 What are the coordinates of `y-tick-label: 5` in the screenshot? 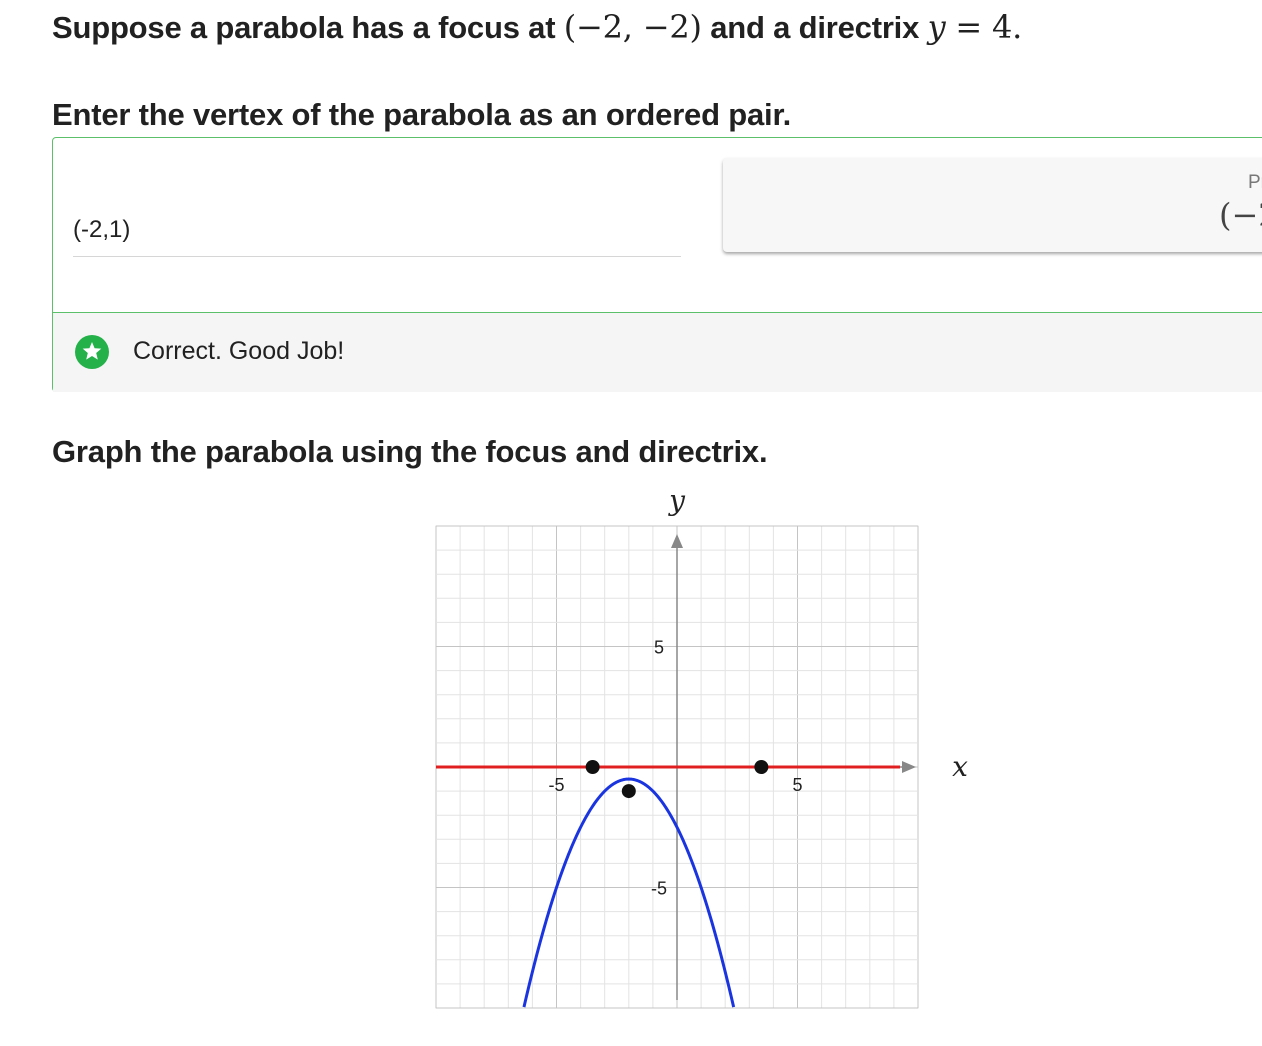 It's located at (659, 648).